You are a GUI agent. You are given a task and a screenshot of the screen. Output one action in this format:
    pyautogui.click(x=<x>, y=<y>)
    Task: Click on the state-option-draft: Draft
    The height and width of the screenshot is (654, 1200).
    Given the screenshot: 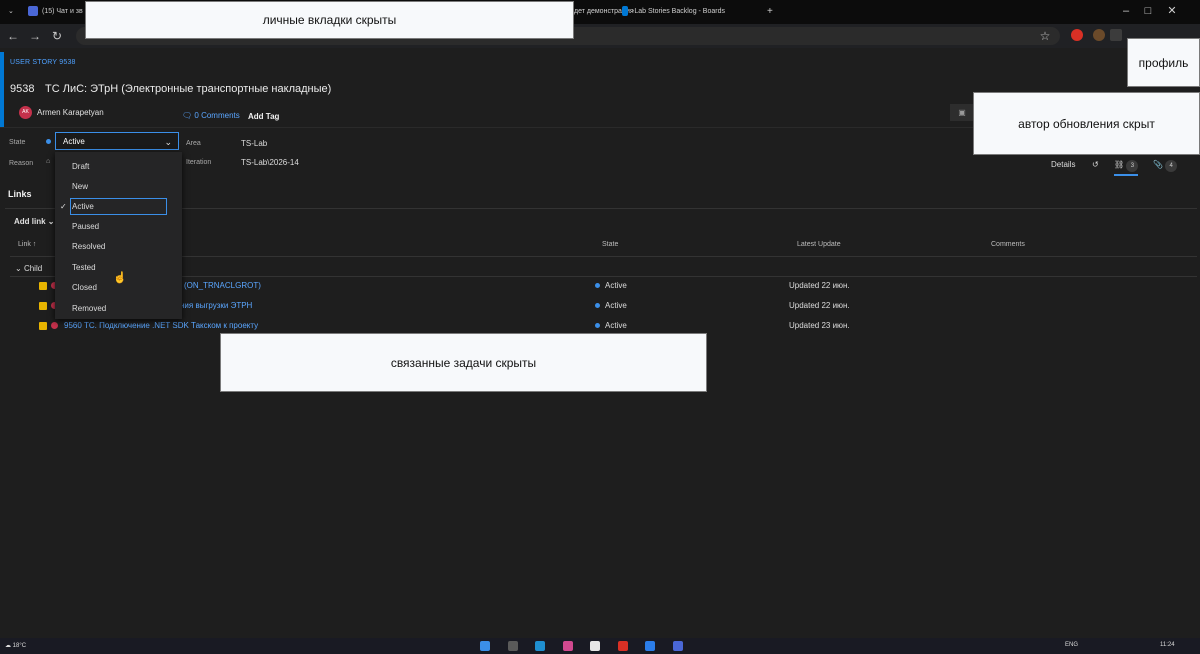 What is the action you would take?
    pyautogui.click(x=118, y=167)
    